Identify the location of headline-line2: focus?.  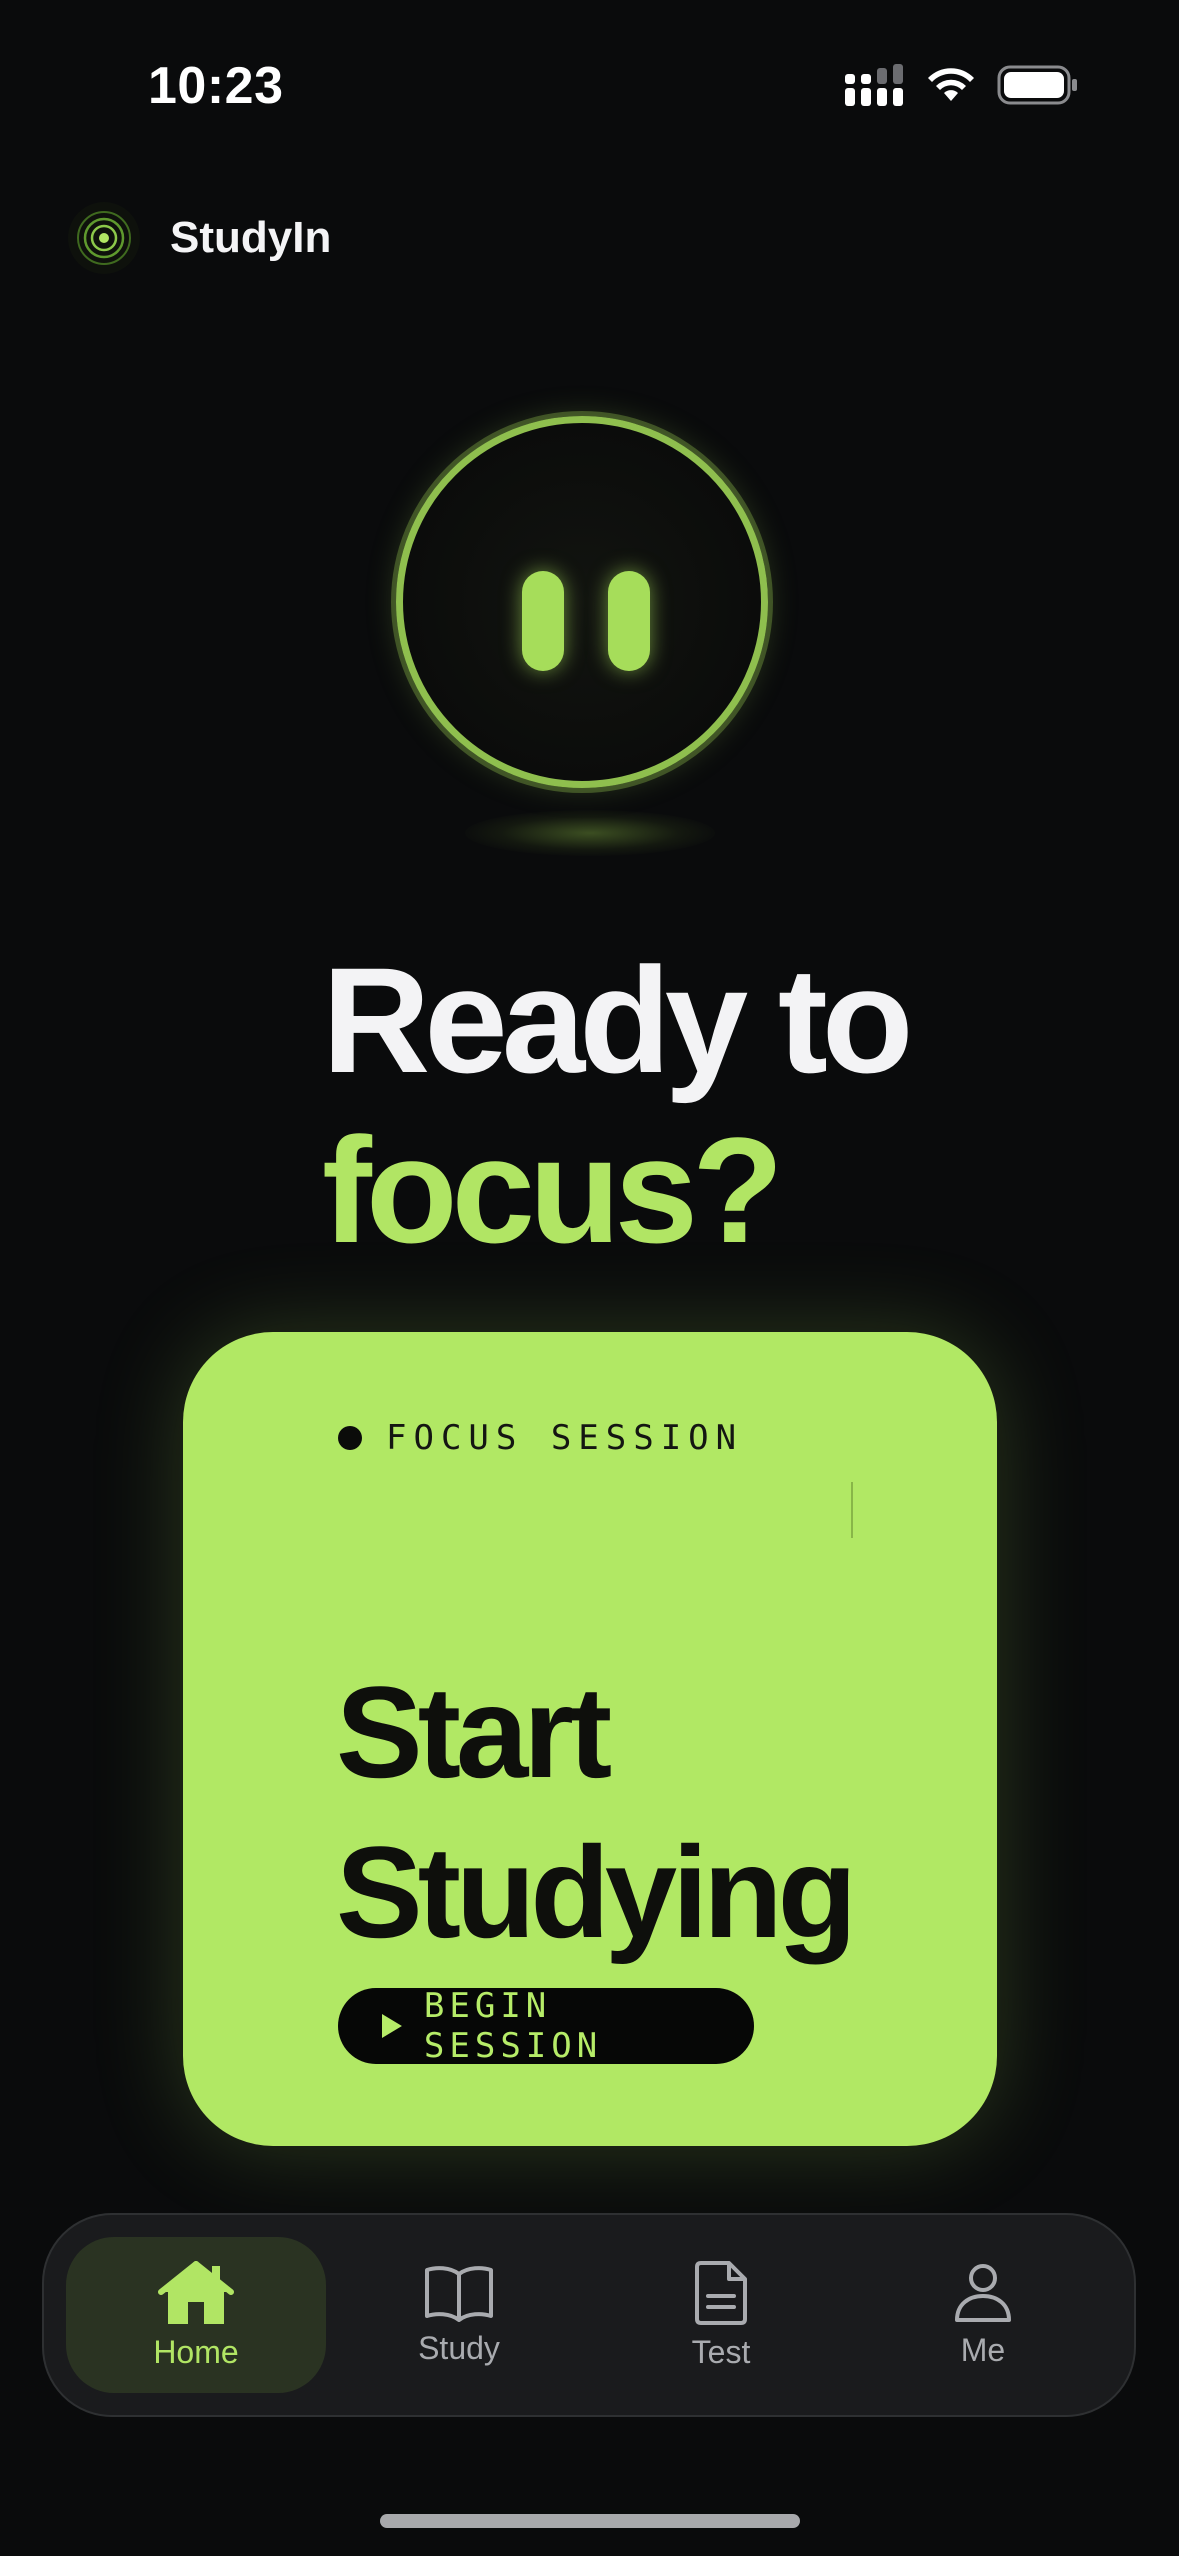
(553, 1190).